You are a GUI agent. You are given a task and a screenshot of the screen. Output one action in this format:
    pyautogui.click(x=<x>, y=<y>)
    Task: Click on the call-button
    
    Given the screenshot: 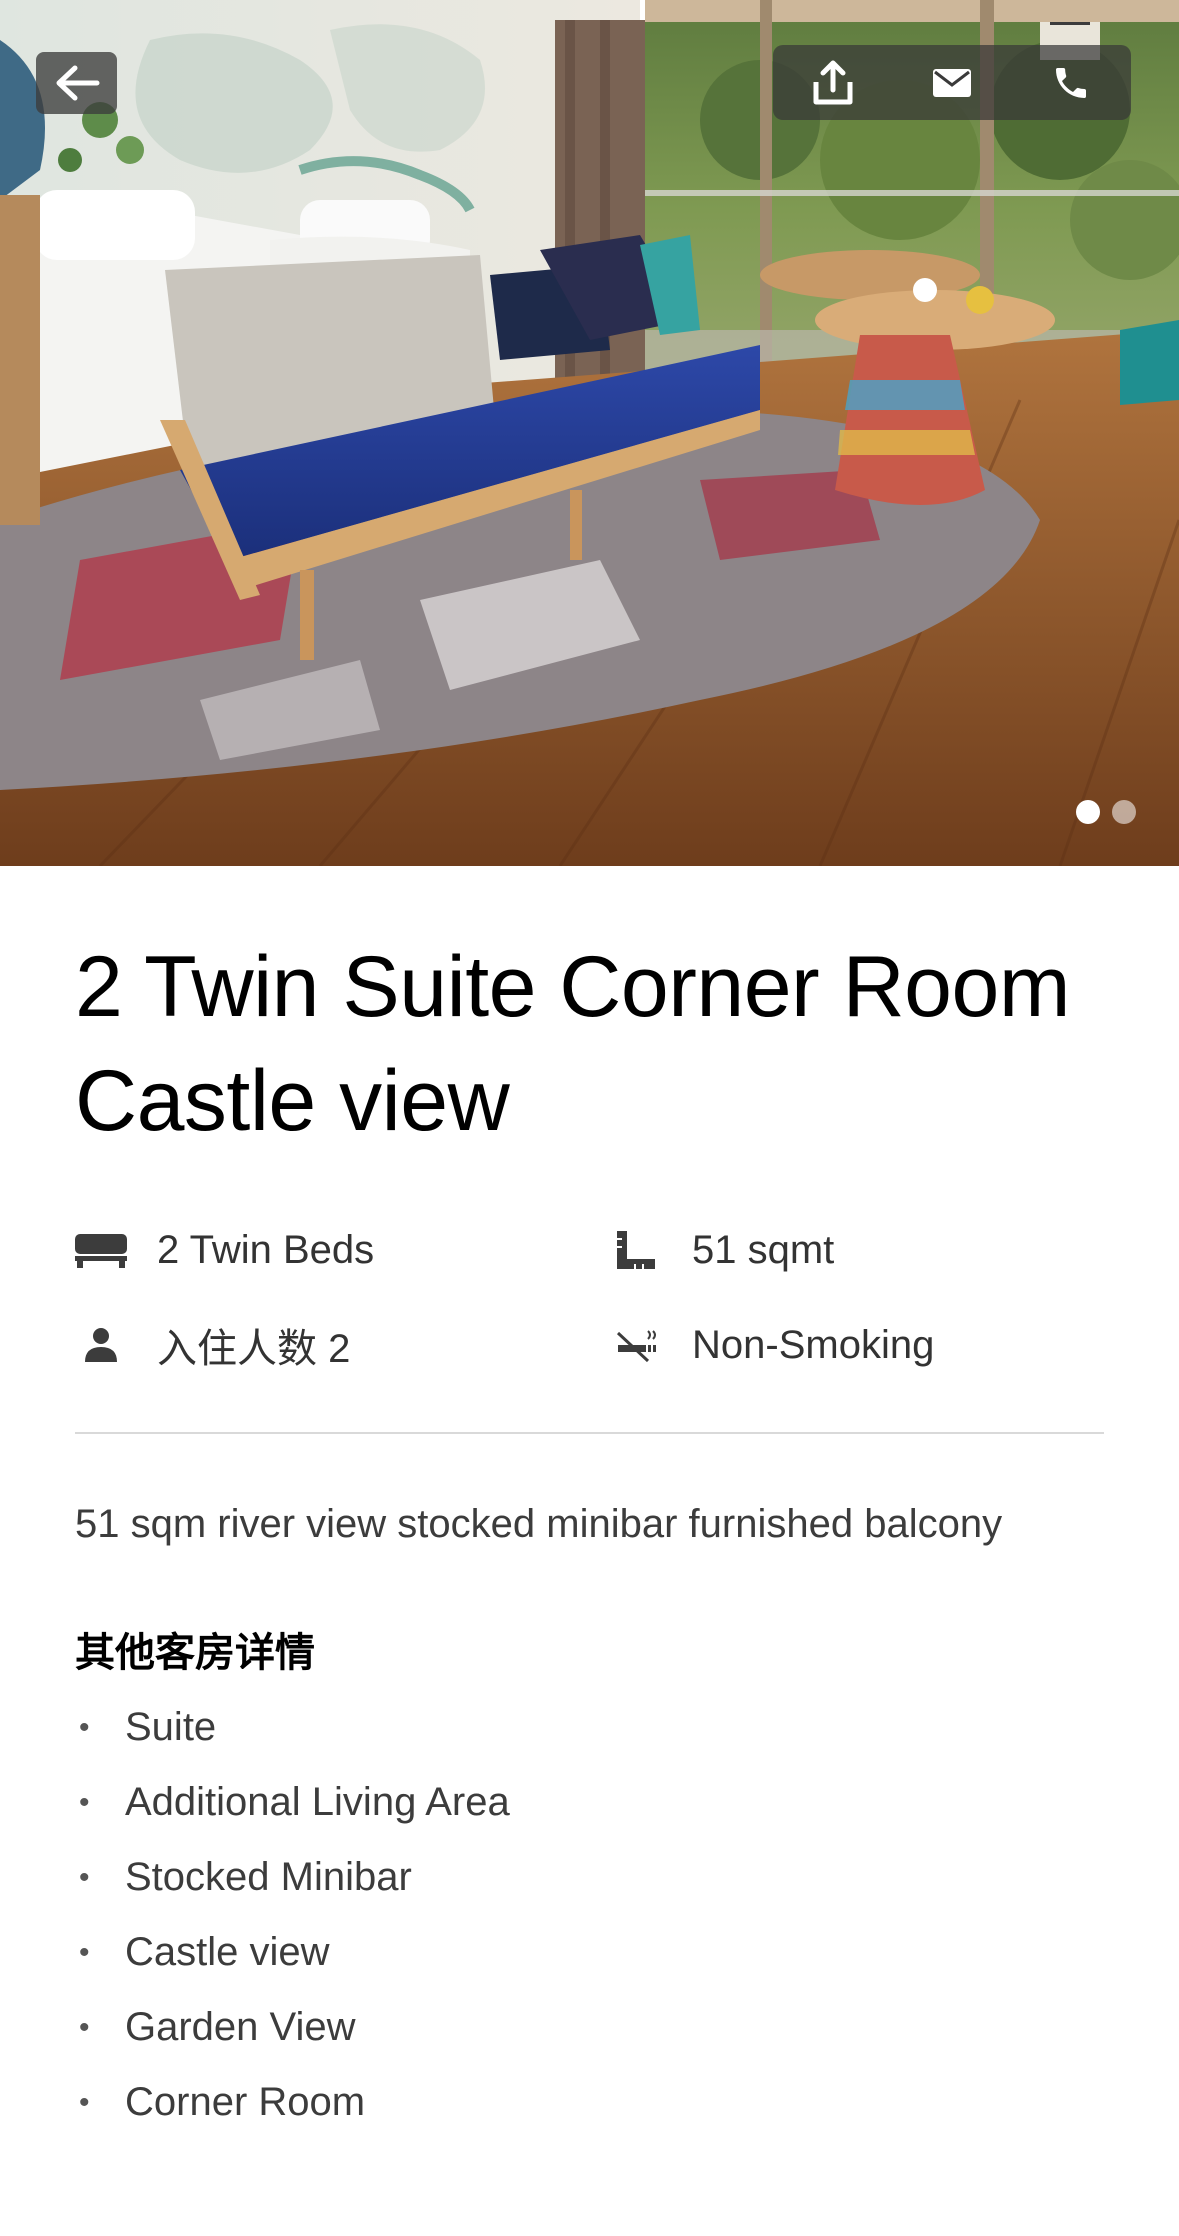 What is the action you would take?
    pyautogui.click(x=1071, y=82)
    